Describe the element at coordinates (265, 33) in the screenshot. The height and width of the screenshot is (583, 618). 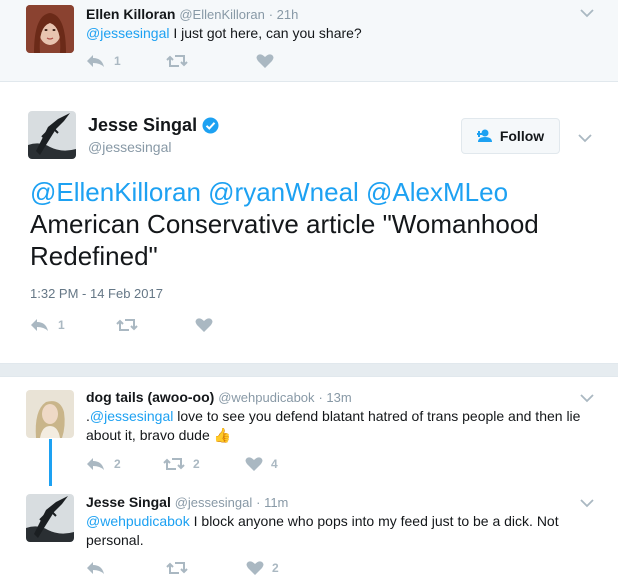
I see `tweet-text: I just got here, can you share?` at that location.